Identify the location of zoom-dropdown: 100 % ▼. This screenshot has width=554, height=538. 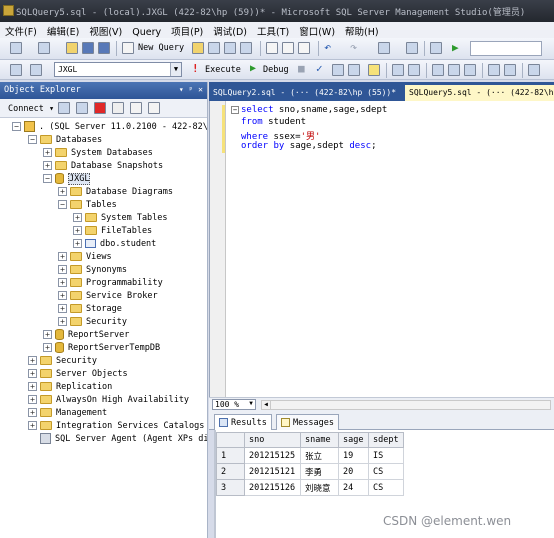
(234, 404).